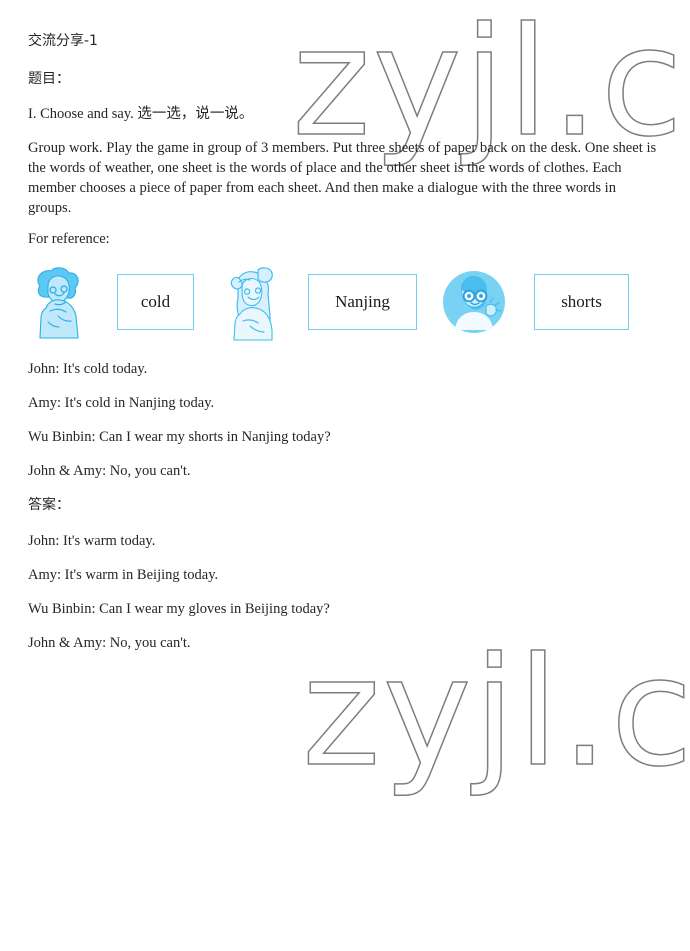 The image size is (690, 951). Describe the element at coordinates (109, 643) in the screenshot. I see `answer-line-4: John & Amy: No, you can't.` at that location.